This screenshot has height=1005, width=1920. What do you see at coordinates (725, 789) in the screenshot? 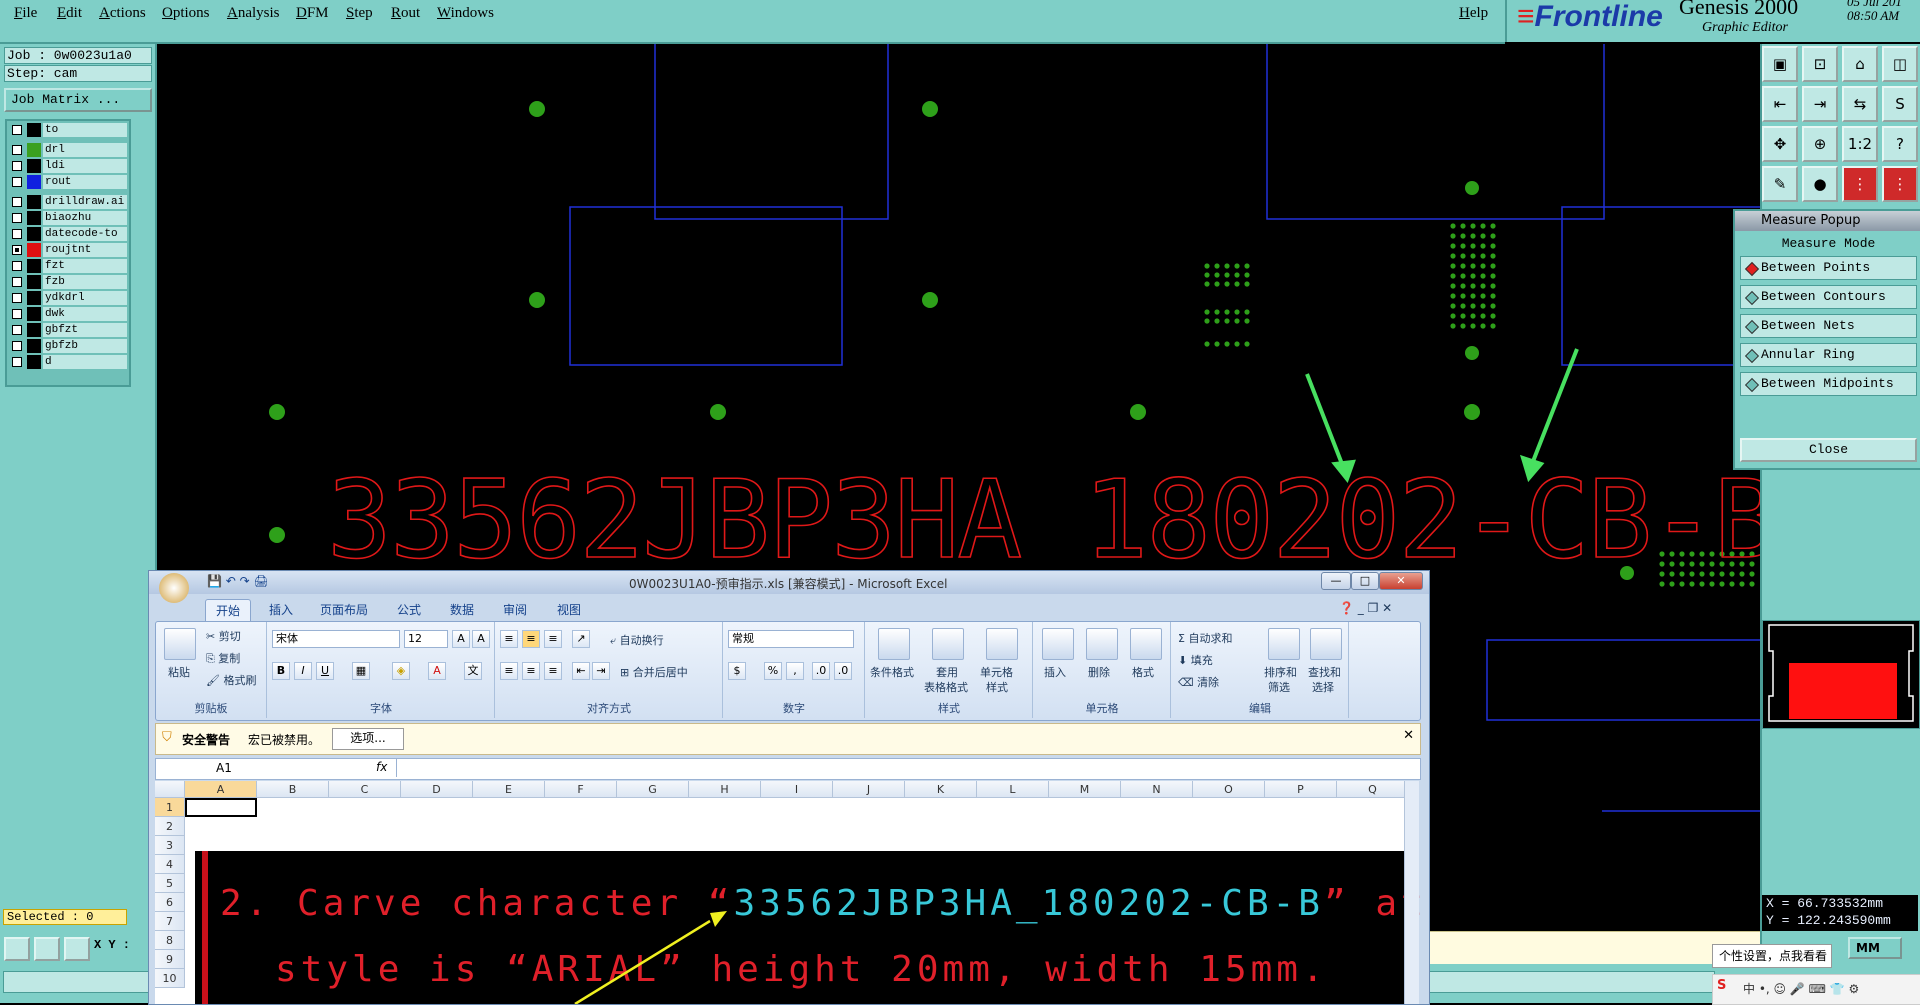
I see `column-header: H` at bounding box center [725, 789].